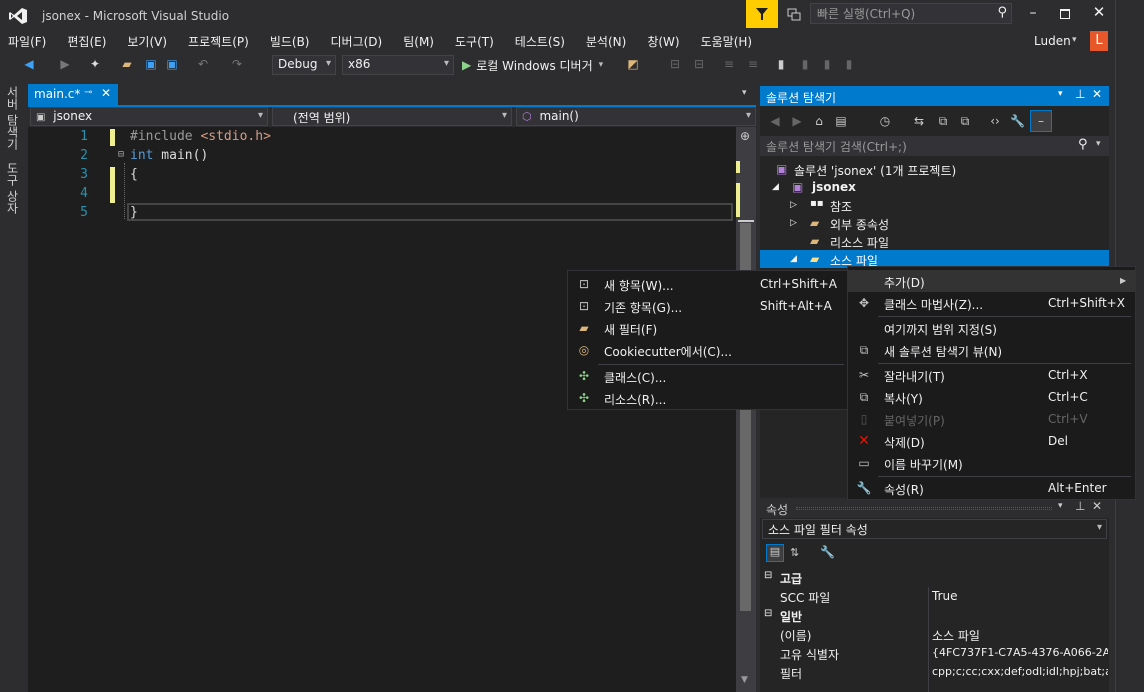  I want to click on menu-edit: 편집(E), so click(86, 41).